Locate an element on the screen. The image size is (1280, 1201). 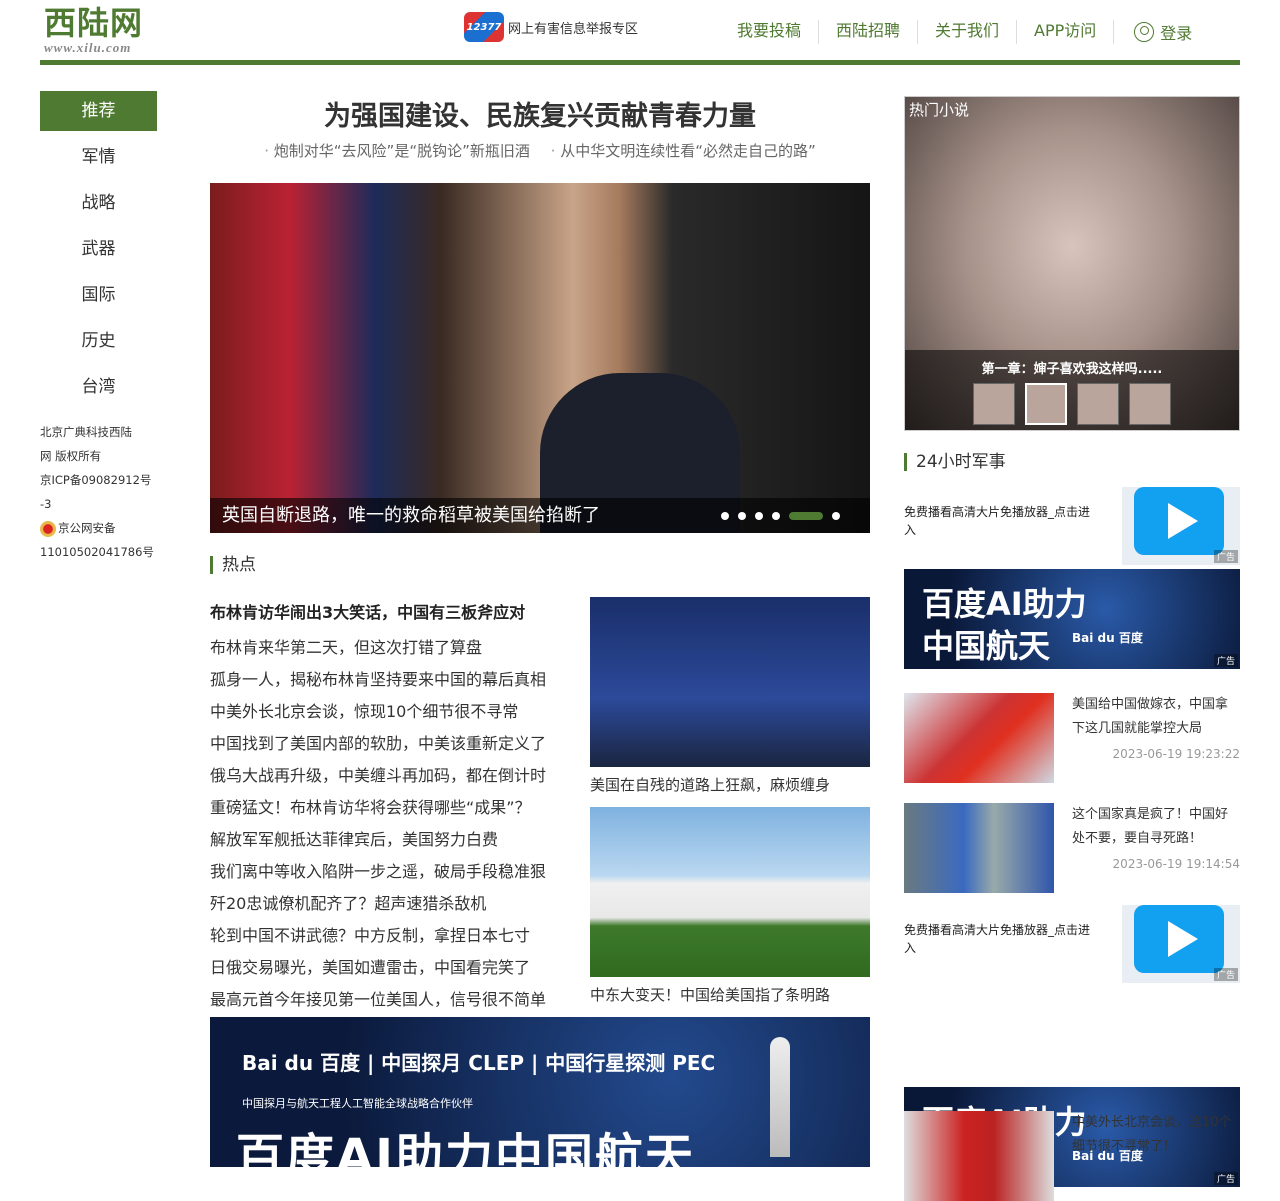
sidebar-item-international: 国际 is located at coordinates (98, 295).